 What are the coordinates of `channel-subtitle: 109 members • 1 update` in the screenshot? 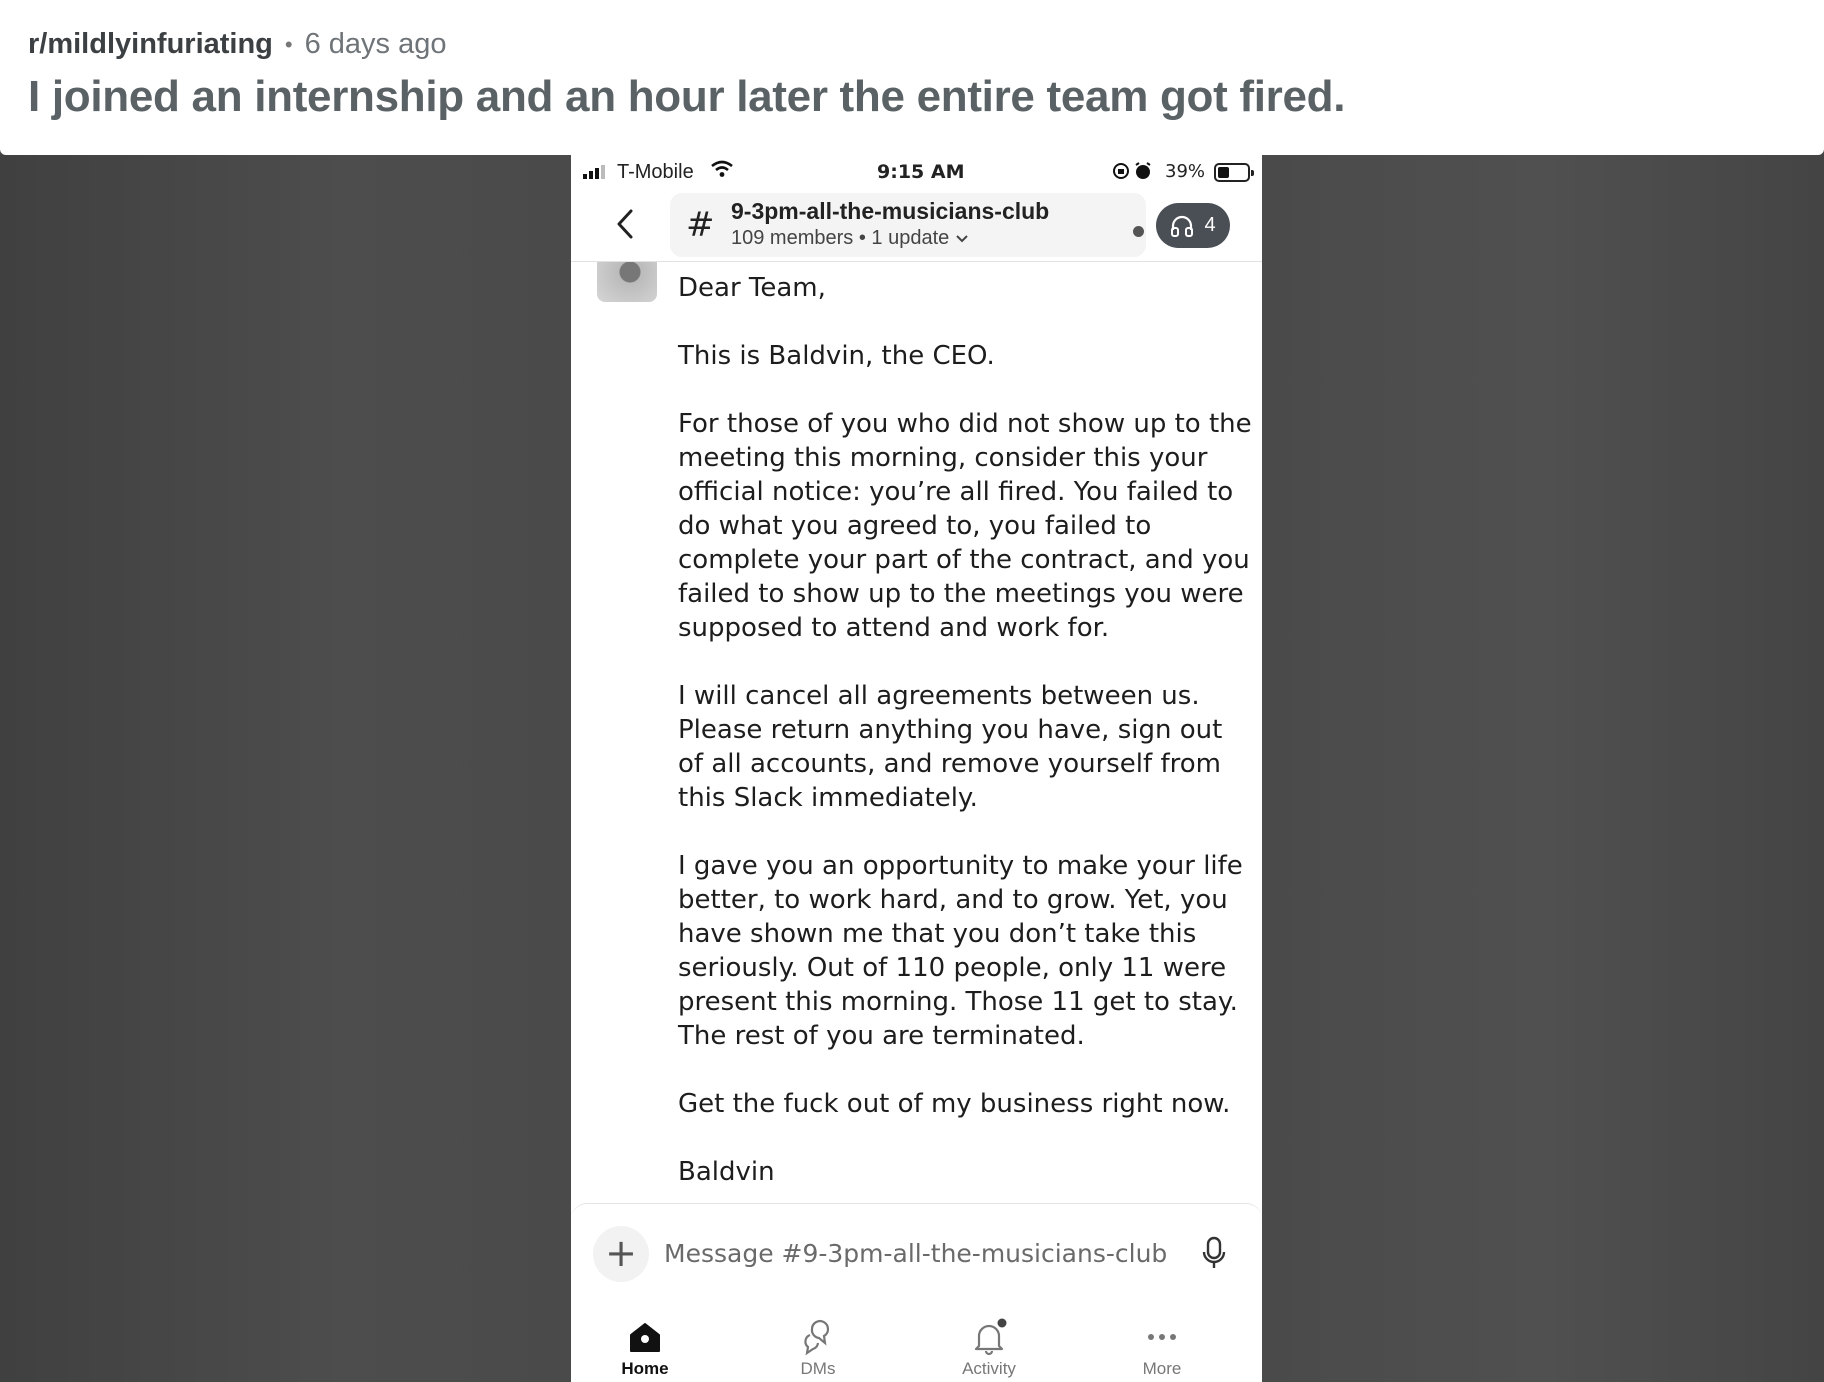 It's located at (850, 238).